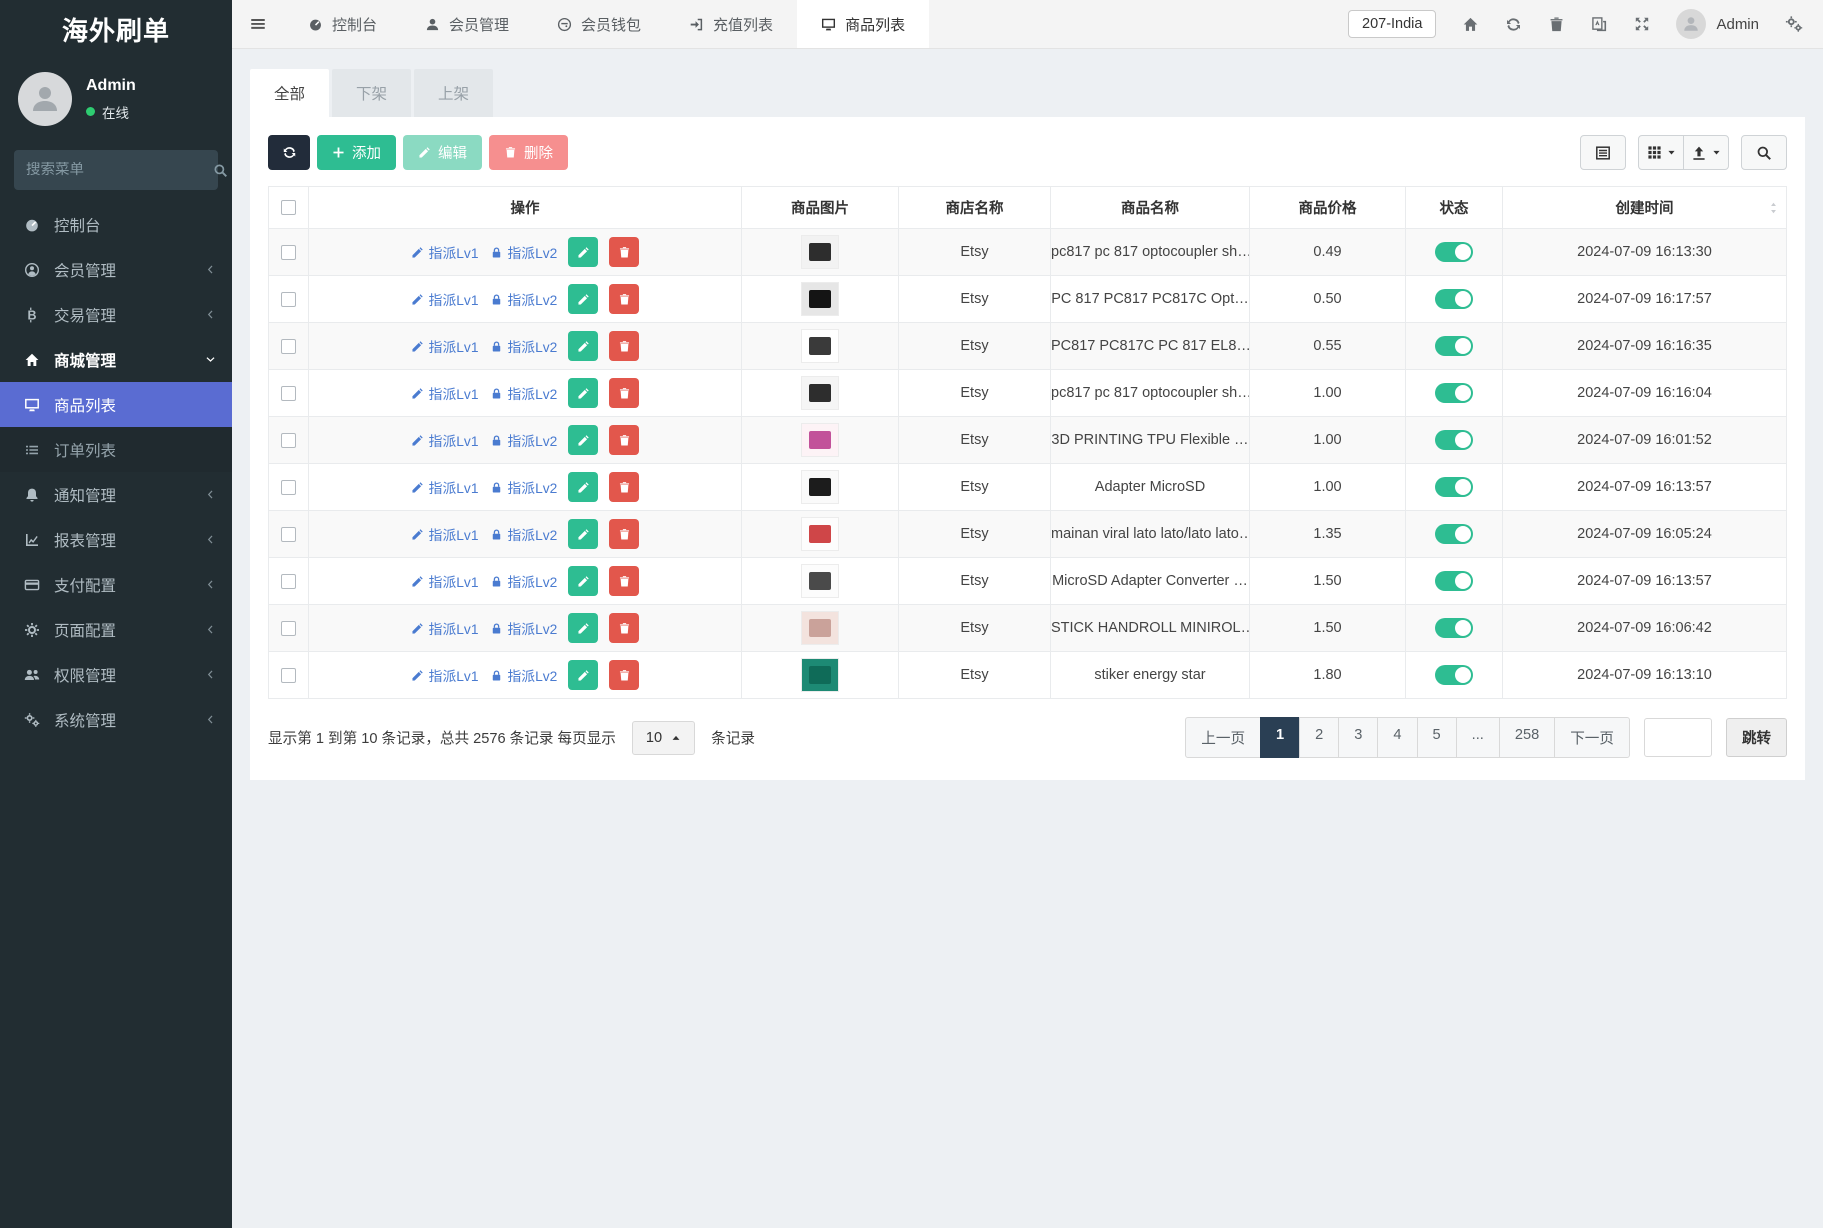 This screenshot has width=1823, height=1228. What do you see at coordinates (1764, 152) in the screenshot?
I see `search-button` at bounding box center [1764, 152].